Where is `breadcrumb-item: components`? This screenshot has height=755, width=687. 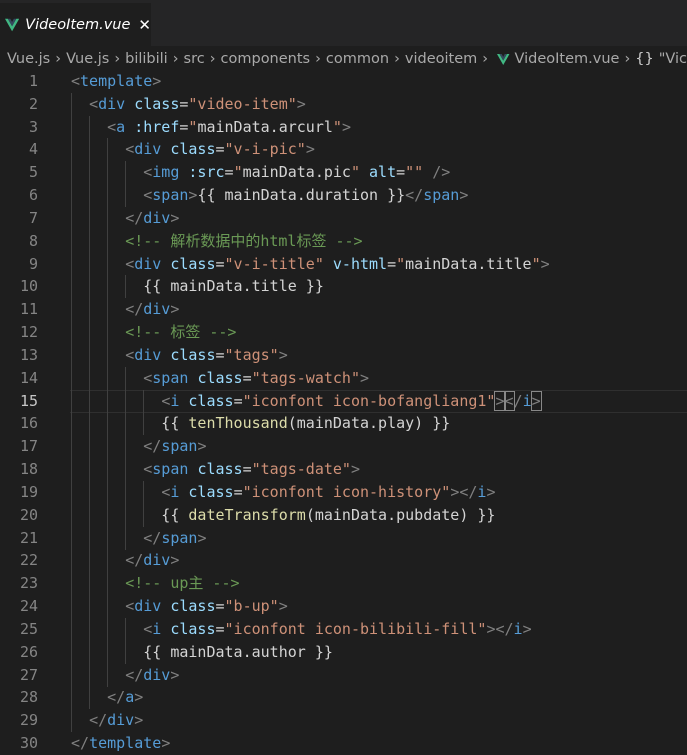
breadcrumb-item: components is located at coordinates (266, 59).